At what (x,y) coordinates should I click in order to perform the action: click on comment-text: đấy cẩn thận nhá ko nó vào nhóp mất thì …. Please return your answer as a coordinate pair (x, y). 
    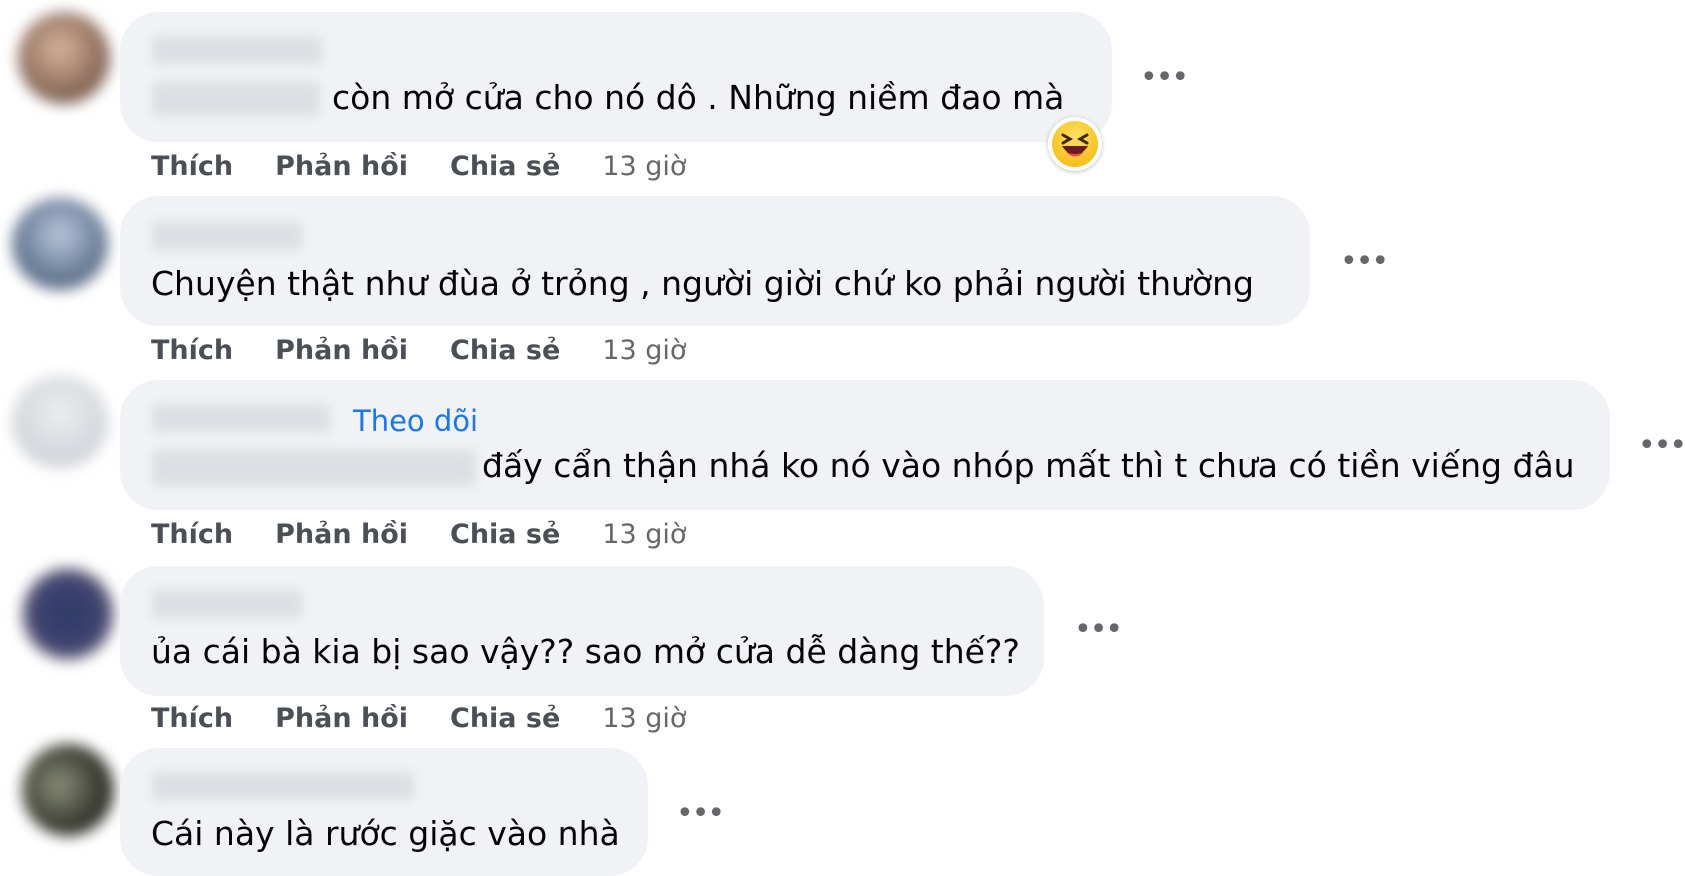
    Looking at the image, I should click on (1028, 465).